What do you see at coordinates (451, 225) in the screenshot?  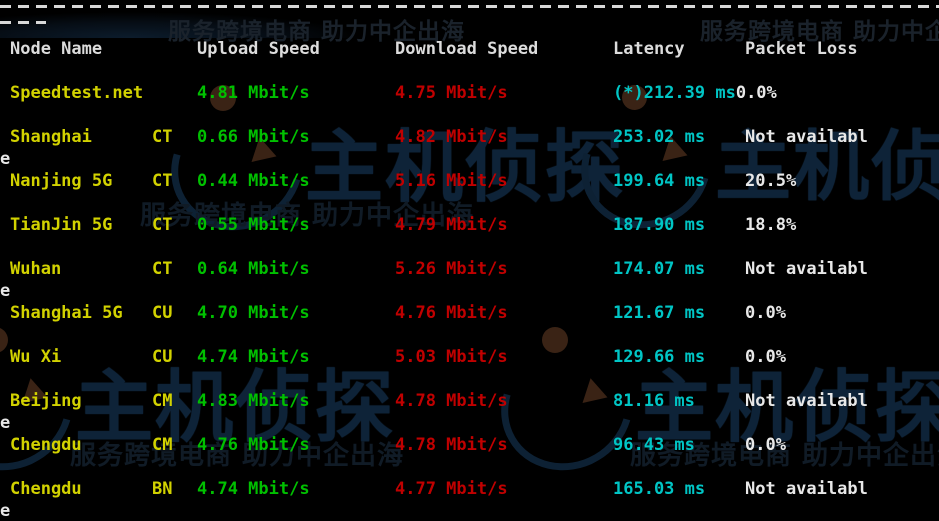 I see `cell-download-speed: 4.79 Mbit/s` at bounding box center [451, 225].